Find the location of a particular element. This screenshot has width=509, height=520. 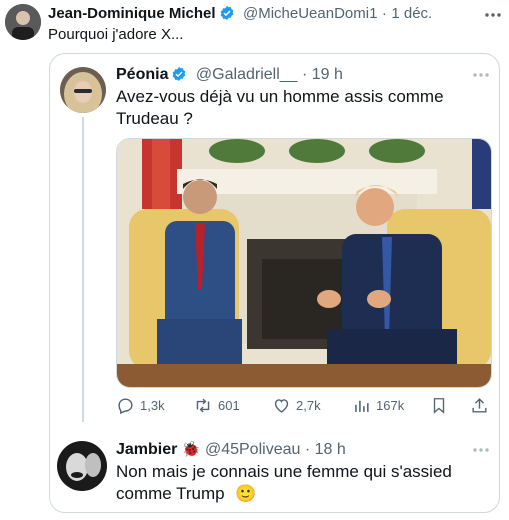

reply-icon is located at coordinates (125, 406).